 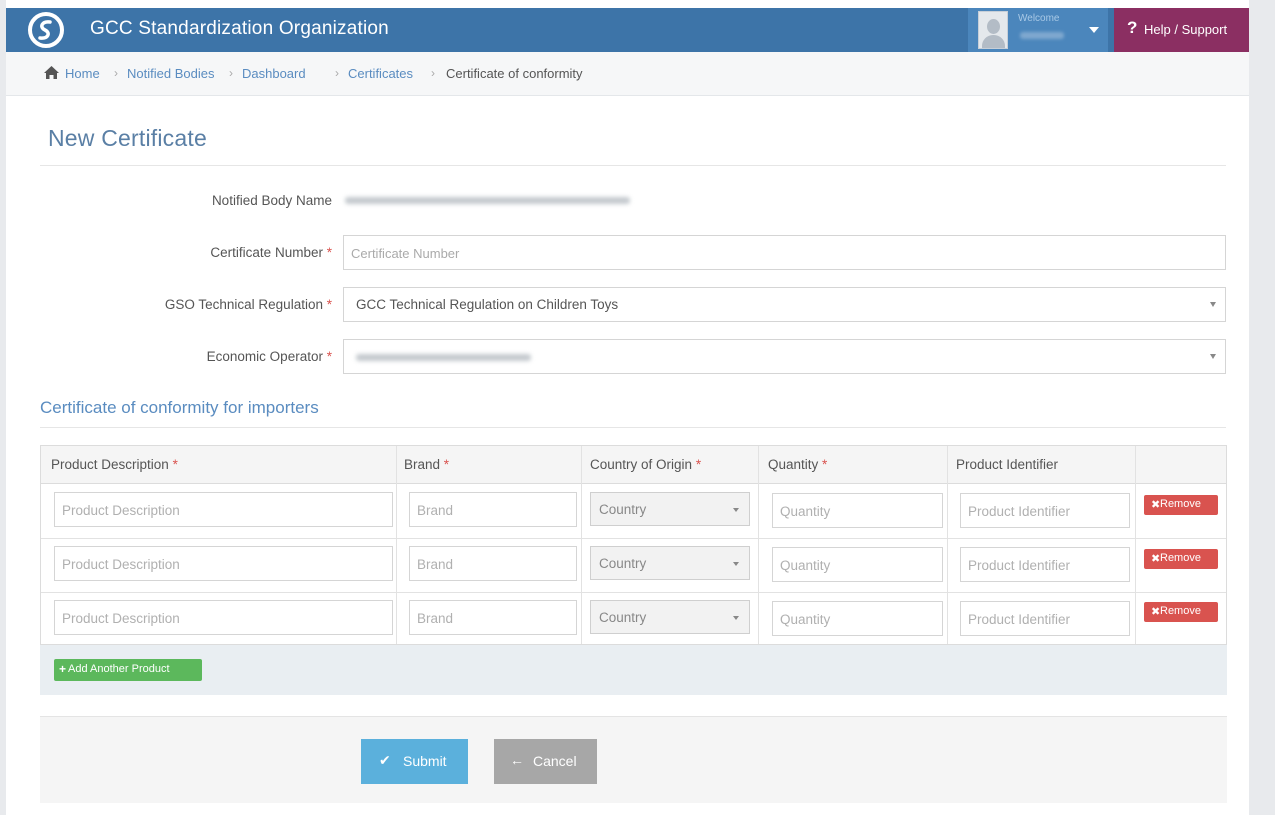 I want to click on header-product-description: Product Description *, so click(x=114, y=464).